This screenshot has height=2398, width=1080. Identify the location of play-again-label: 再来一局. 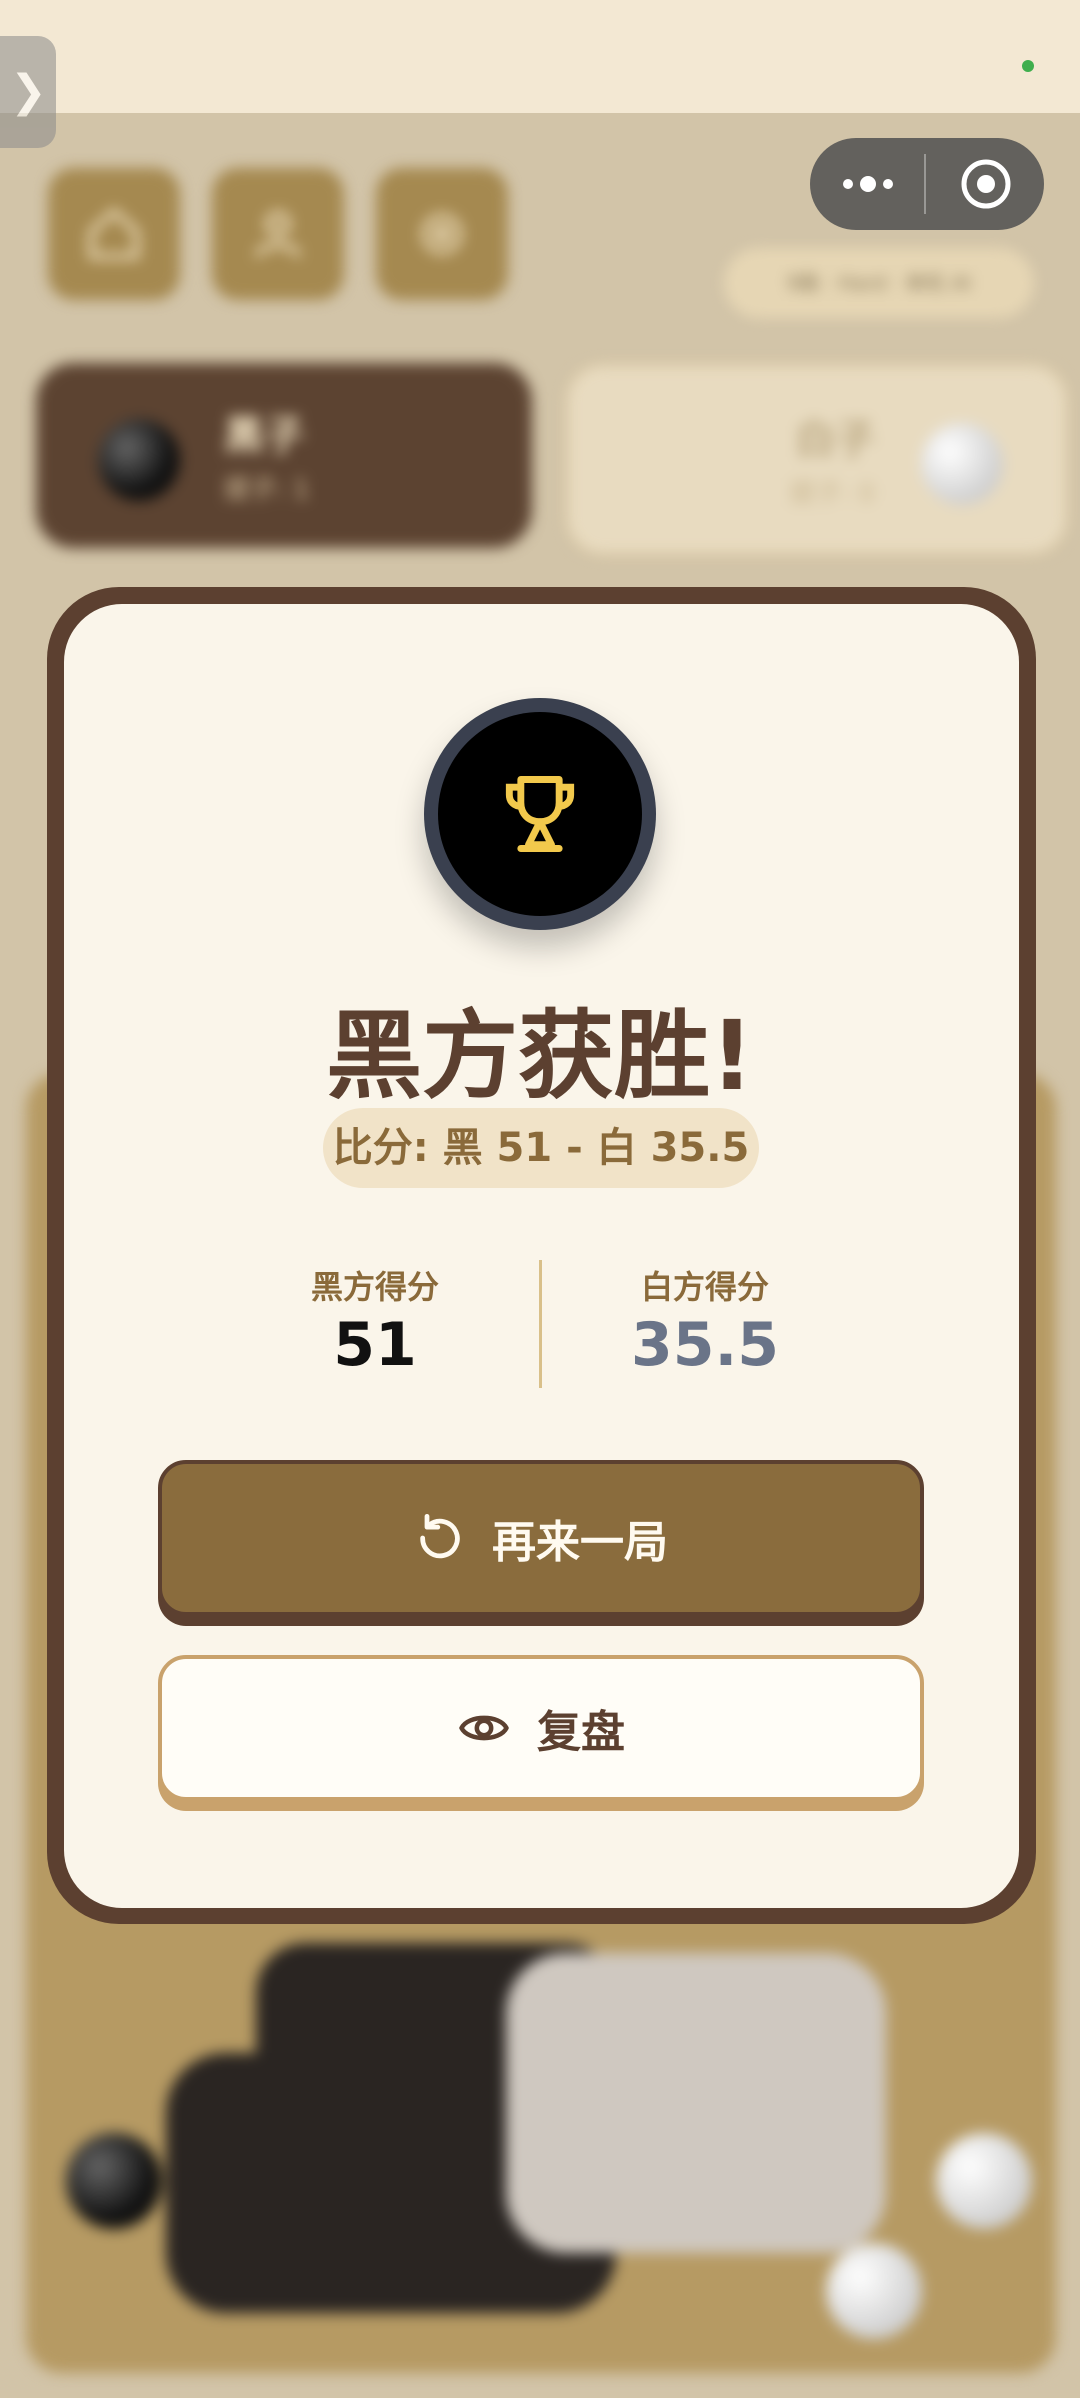
(580, 1542).